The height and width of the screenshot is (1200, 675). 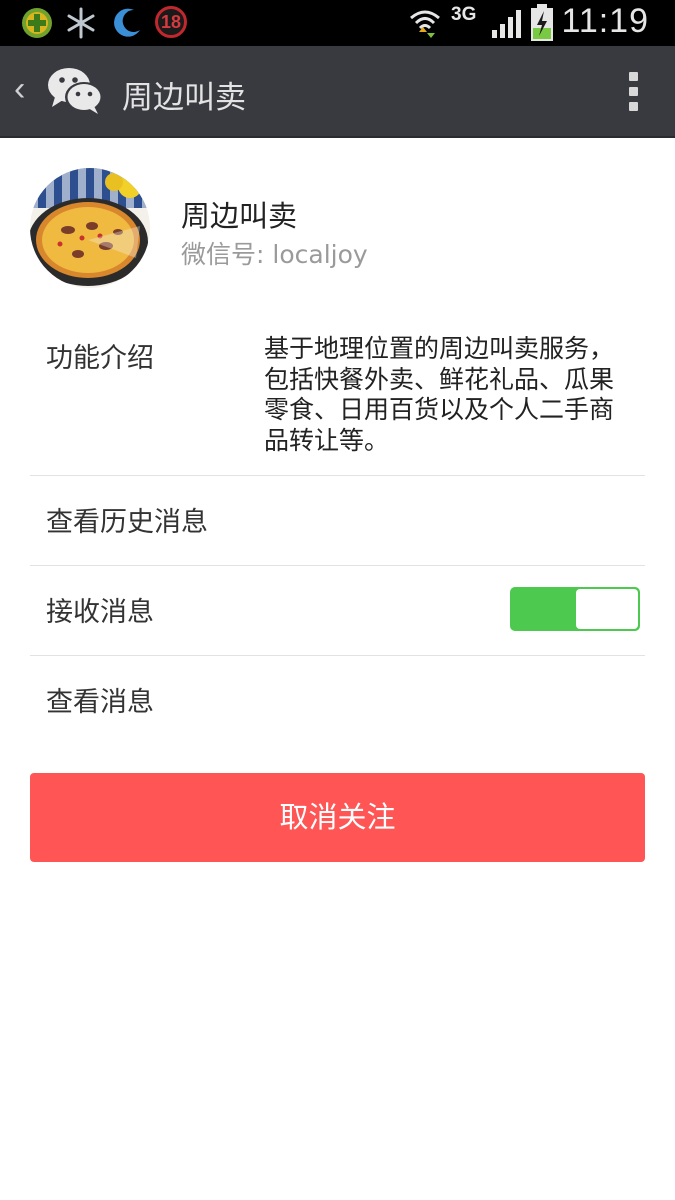 I want to click on receive-messages-label: 接收消息, so click(x=100, y=612).